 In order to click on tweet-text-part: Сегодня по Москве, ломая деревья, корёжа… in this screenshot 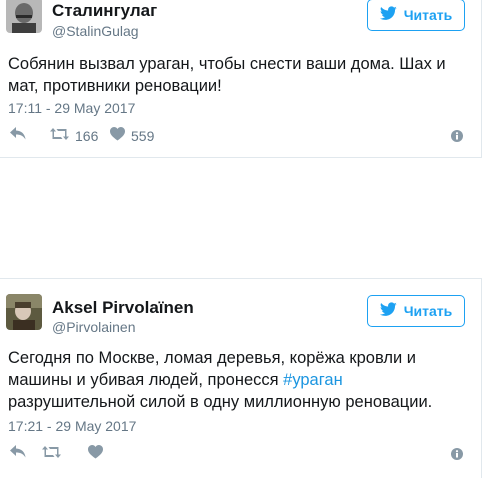, I will do `click(212, 369)`.